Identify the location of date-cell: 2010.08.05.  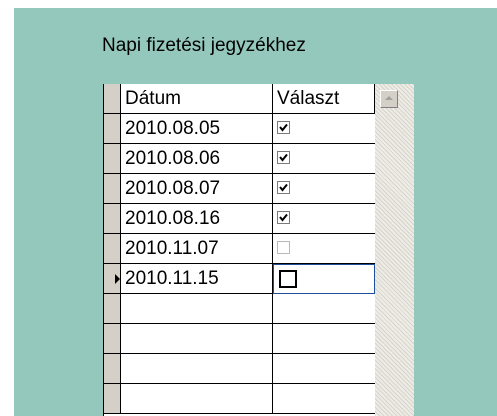
(197, 129).